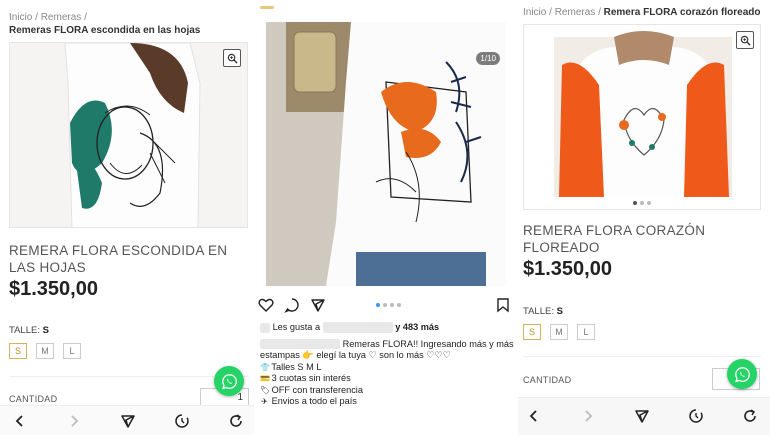 The height and width of the screenshot is (435, 770). Describe the element at coordinates (300, 344) in the screenshot. I see `blurred-account` at that location.